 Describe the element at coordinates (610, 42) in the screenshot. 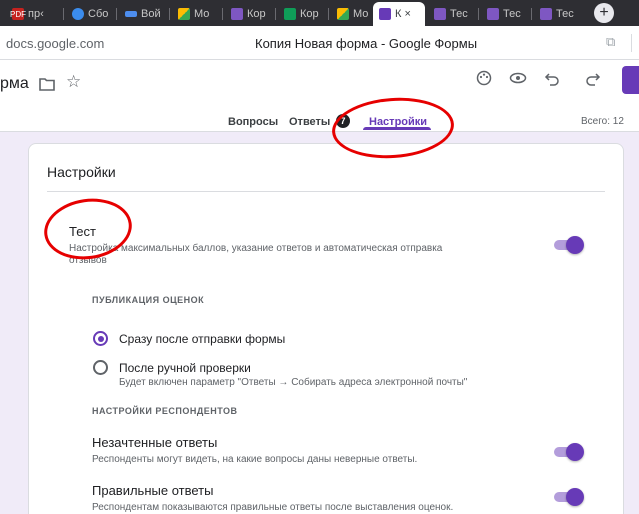

I see `open-in-window-icon: ⧉` at that location.